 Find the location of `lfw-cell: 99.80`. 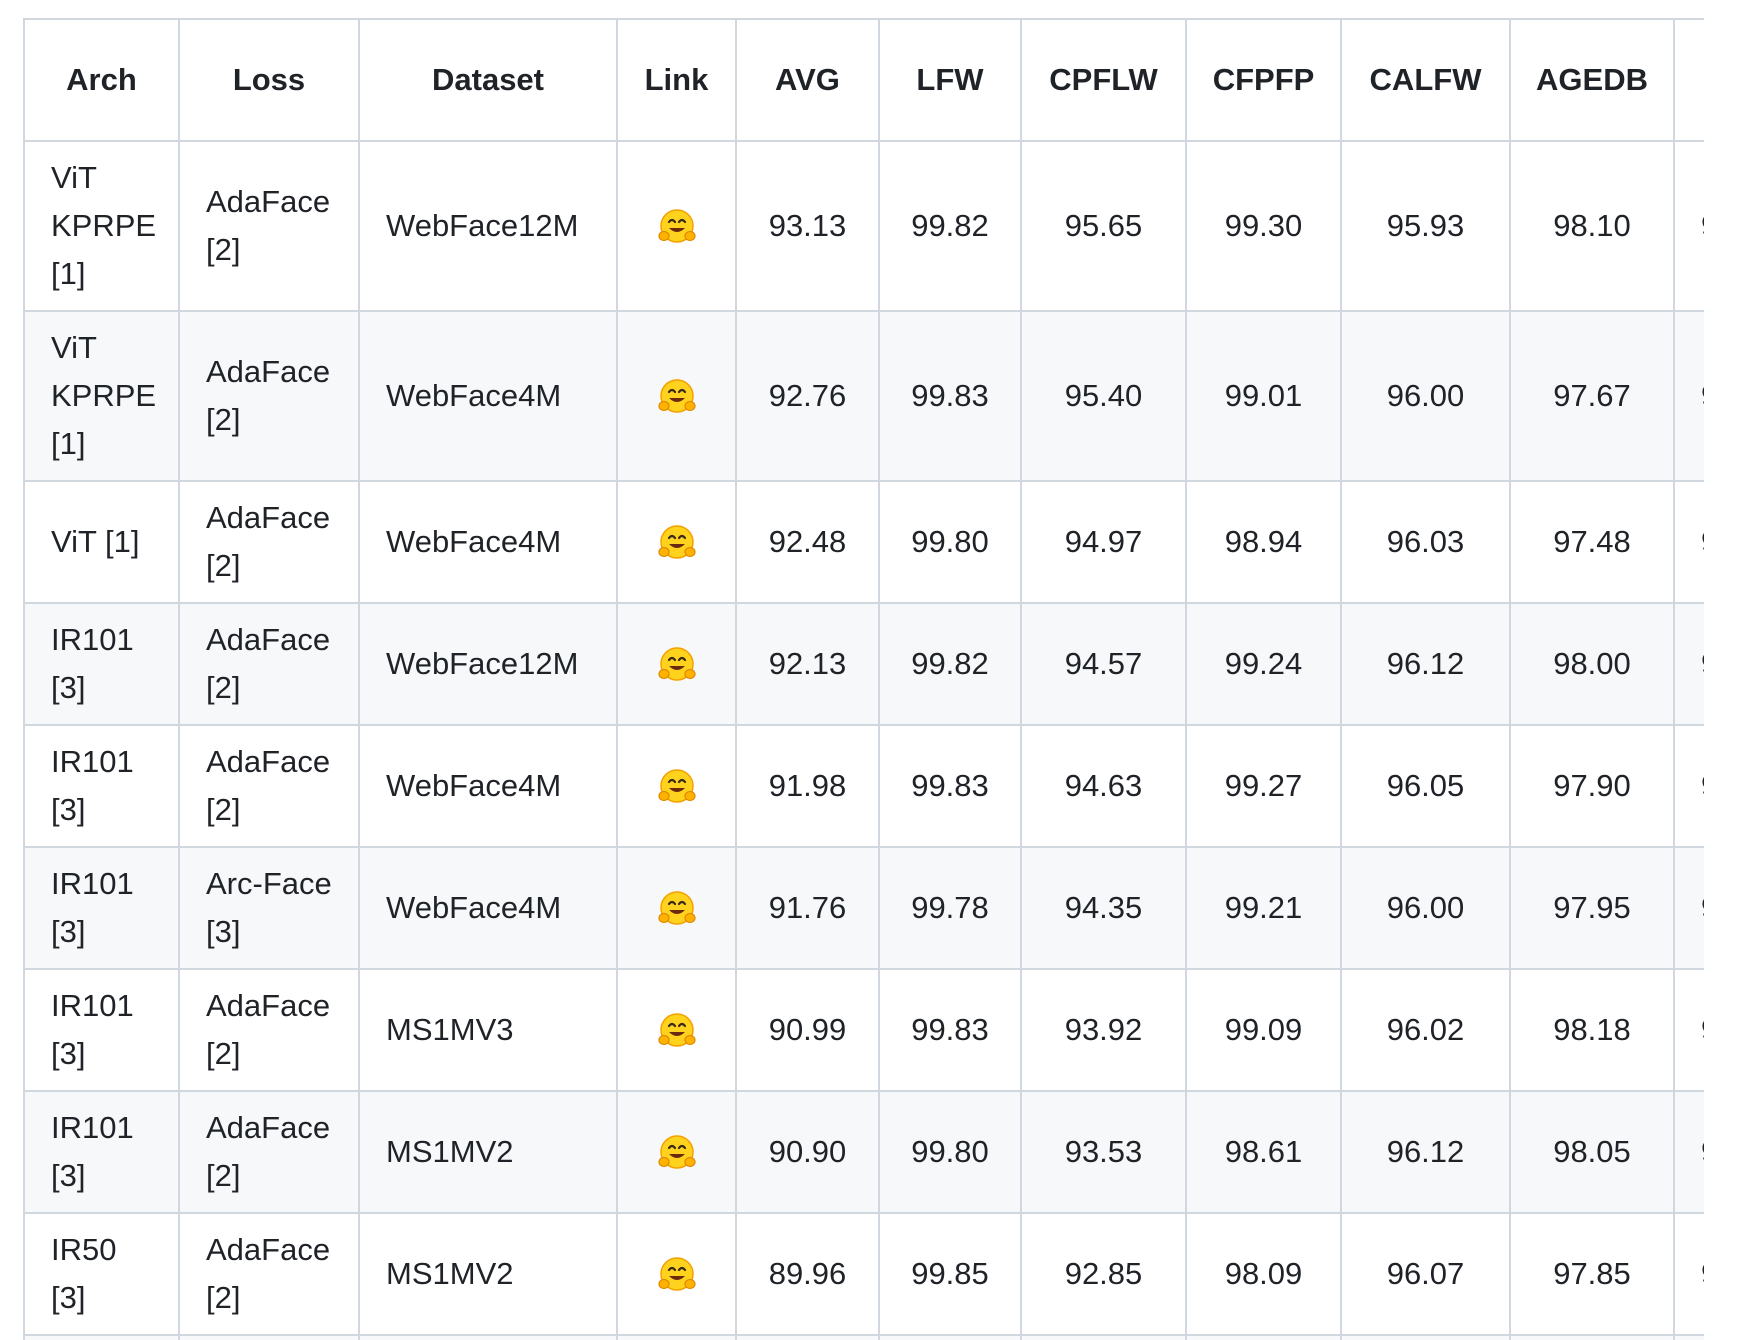

lfw-cell: 99.80 is located at coordinates (950, 1152).